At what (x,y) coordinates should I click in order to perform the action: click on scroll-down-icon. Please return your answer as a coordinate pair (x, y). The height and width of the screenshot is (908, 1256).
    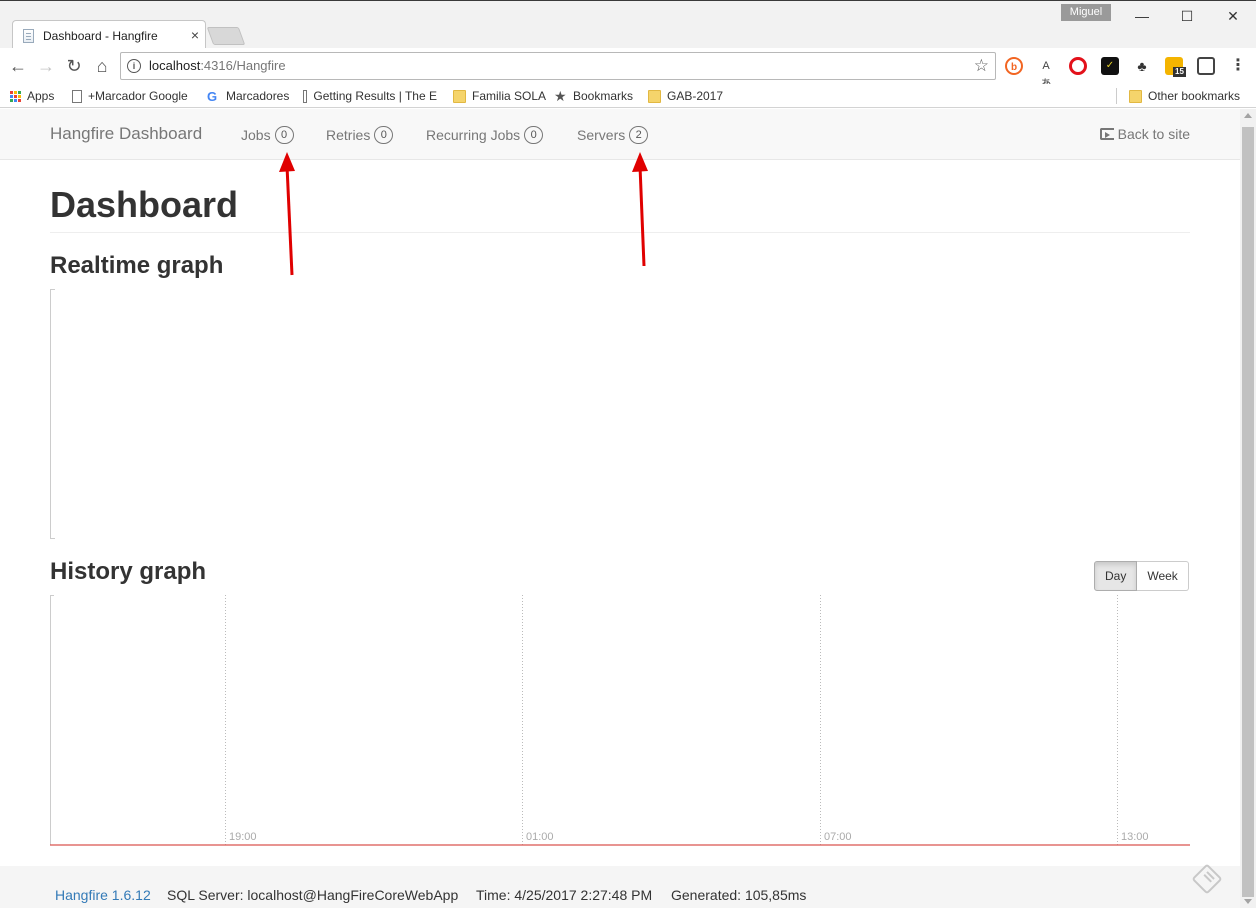
    Looking at the image, I should click on (1248, 901).